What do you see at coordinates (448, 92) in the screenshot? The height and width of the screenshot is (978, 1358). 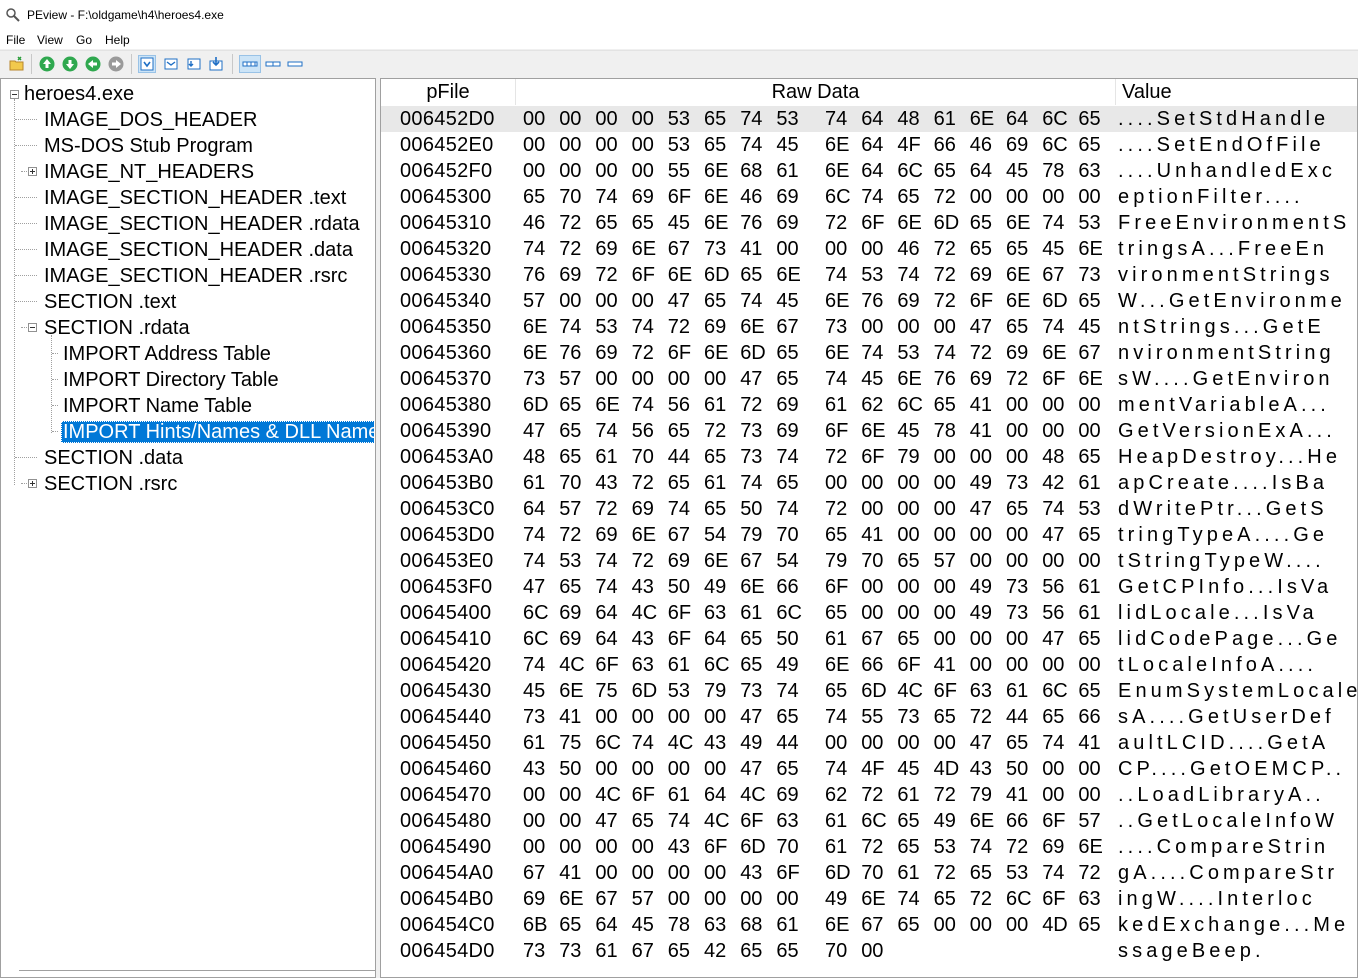 I see `column-header-pfile: pFile` at bounding box center [448, 92].